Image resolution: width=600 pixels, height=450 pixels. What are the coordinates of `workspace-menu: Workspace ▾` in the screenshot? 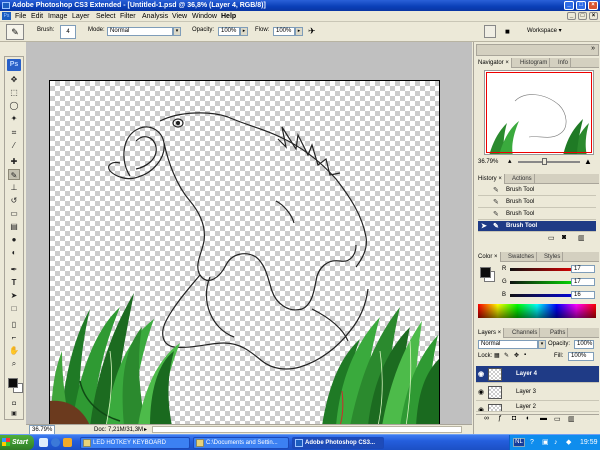 It's located at (544, 30).